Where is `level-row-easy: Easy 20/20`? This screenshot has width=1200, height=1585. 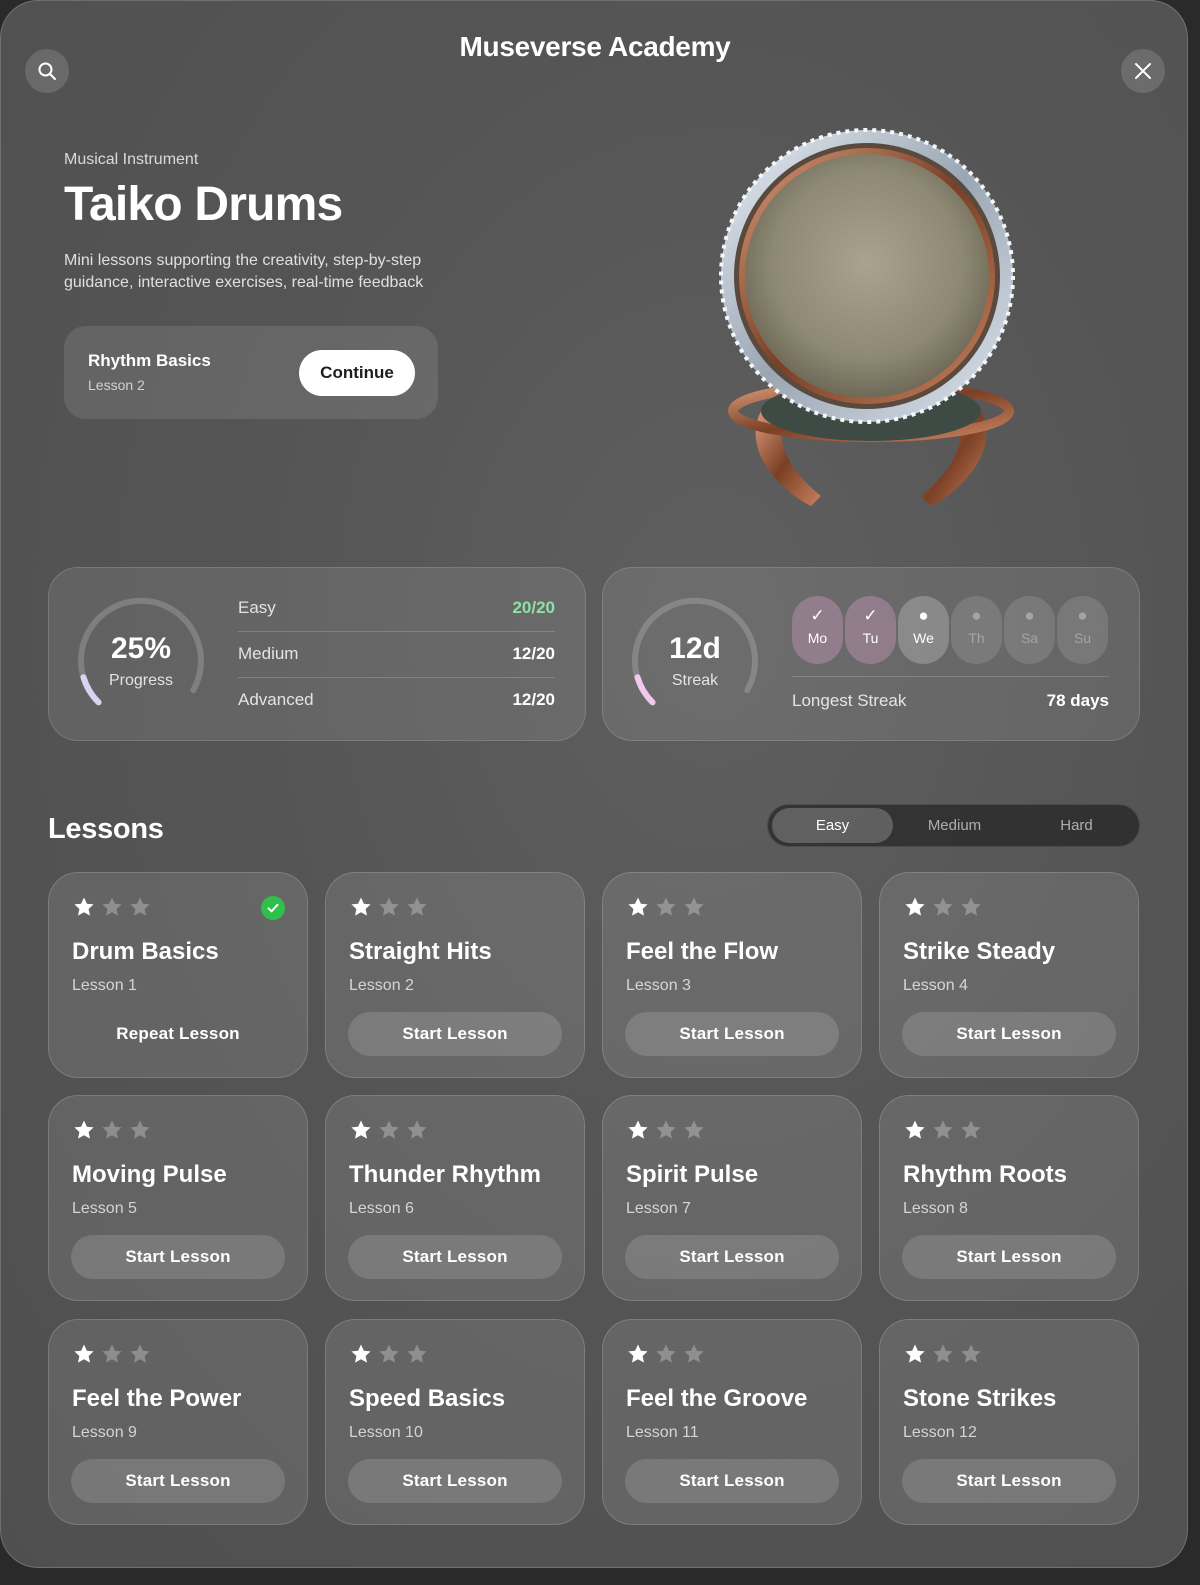 level-row-easy: Easy 20/20 is located at coordinates (396, 609).